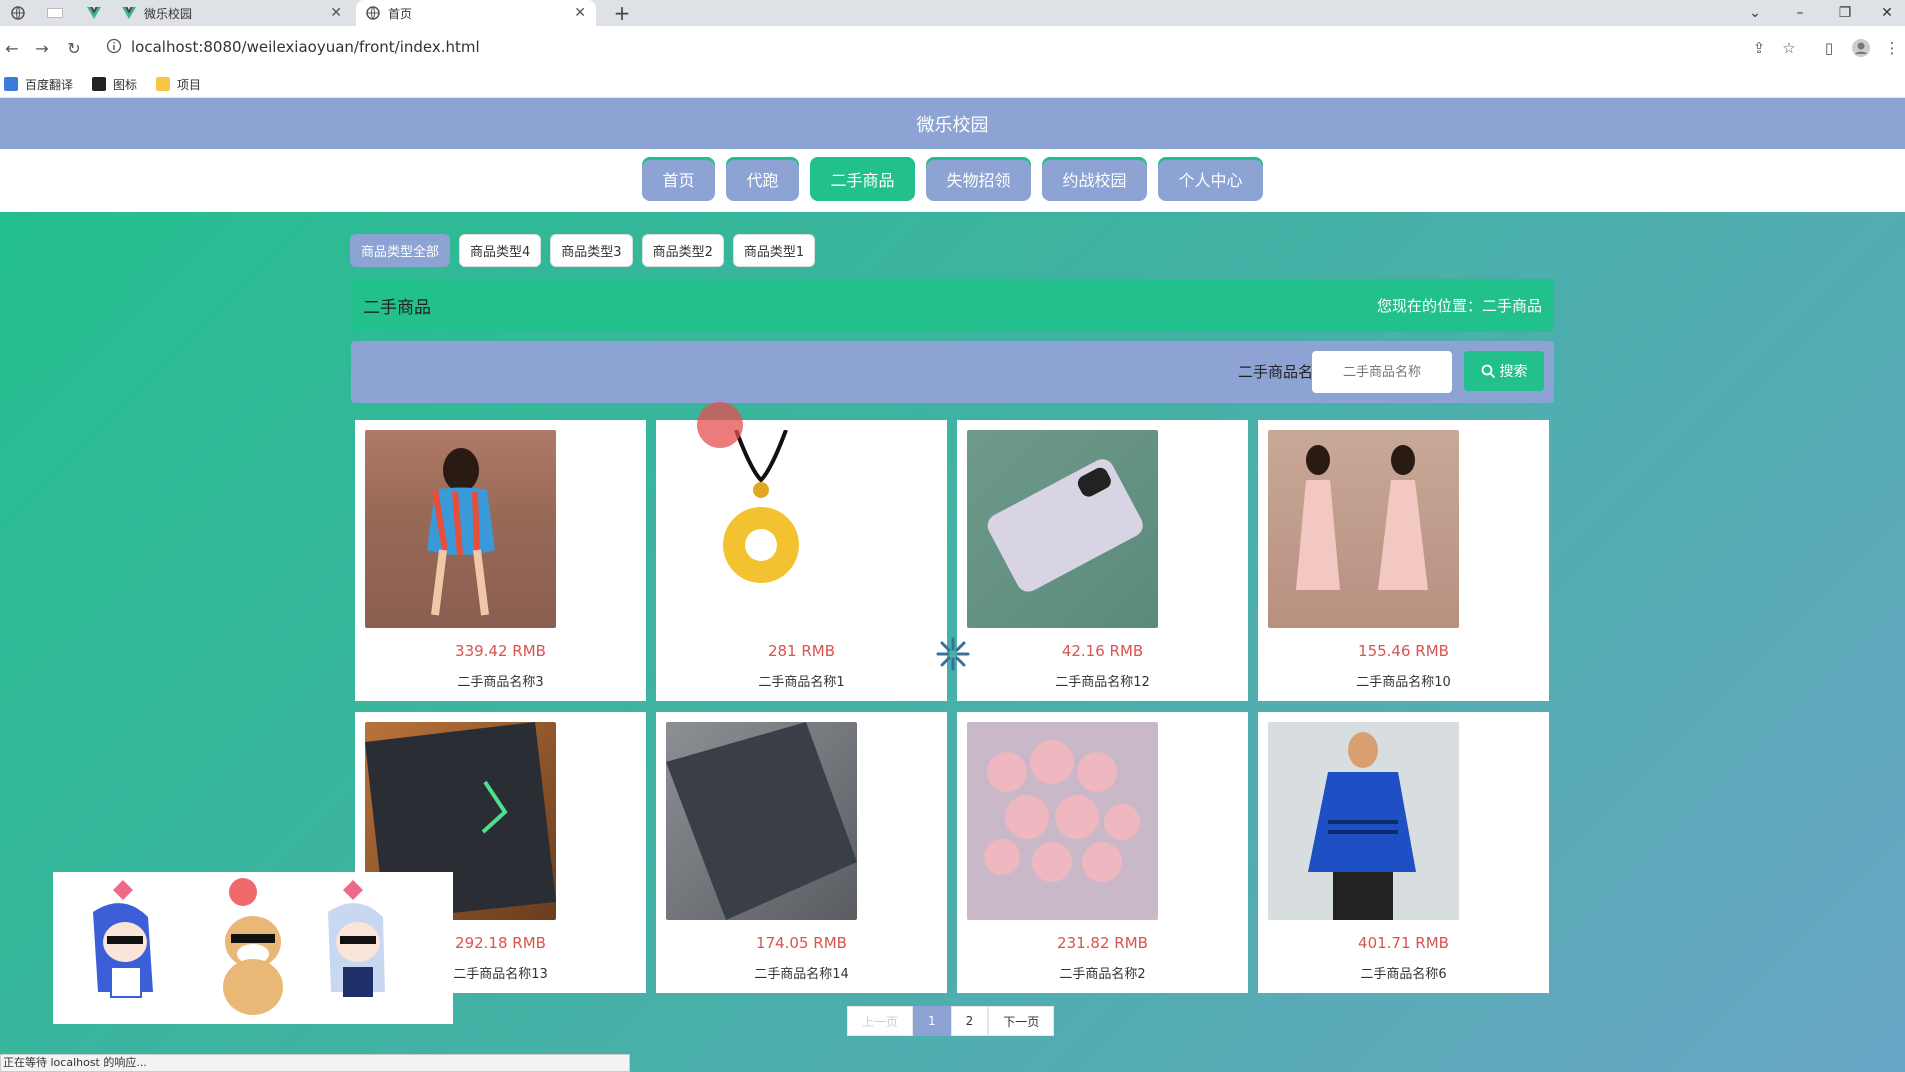 This screenshot has height=1072, width=1905. Describe the element at coordinates (400, 13) in the screenshot. I see `tab-label: 首页` at that location.